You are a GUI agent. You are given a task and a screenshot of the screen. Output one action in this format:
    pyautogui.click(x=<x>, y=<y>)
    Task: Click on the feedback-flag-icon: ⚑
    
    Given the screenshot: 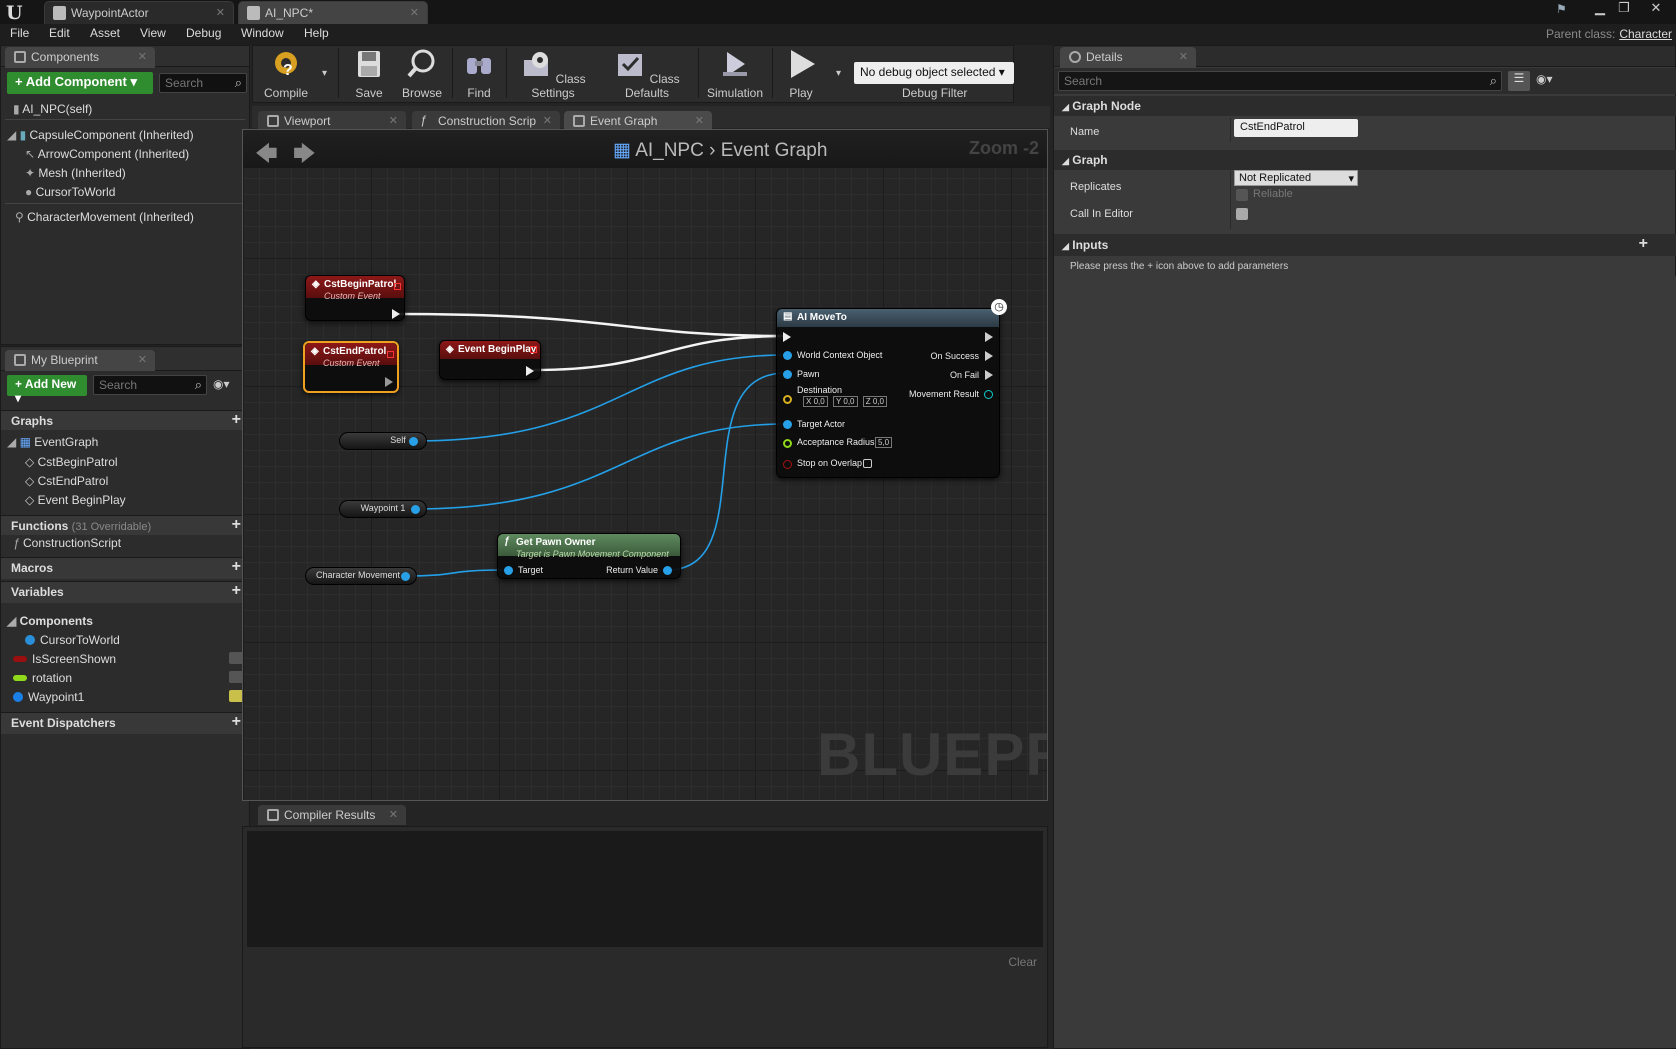 What is the action you would take?
    pyautogui.click(x=1564, y=10)
    